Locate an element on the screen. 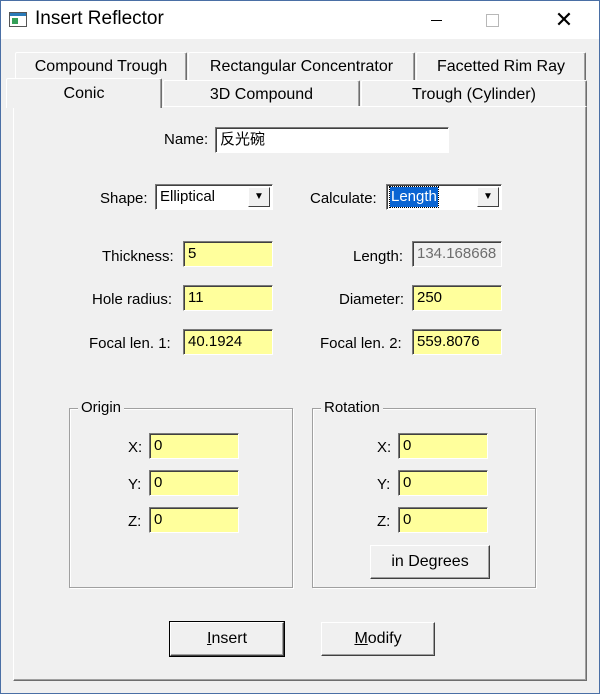 The height and width of the screenshot is (694, 600). rotation-z-input: 0 is located at coordinates (443, 520).